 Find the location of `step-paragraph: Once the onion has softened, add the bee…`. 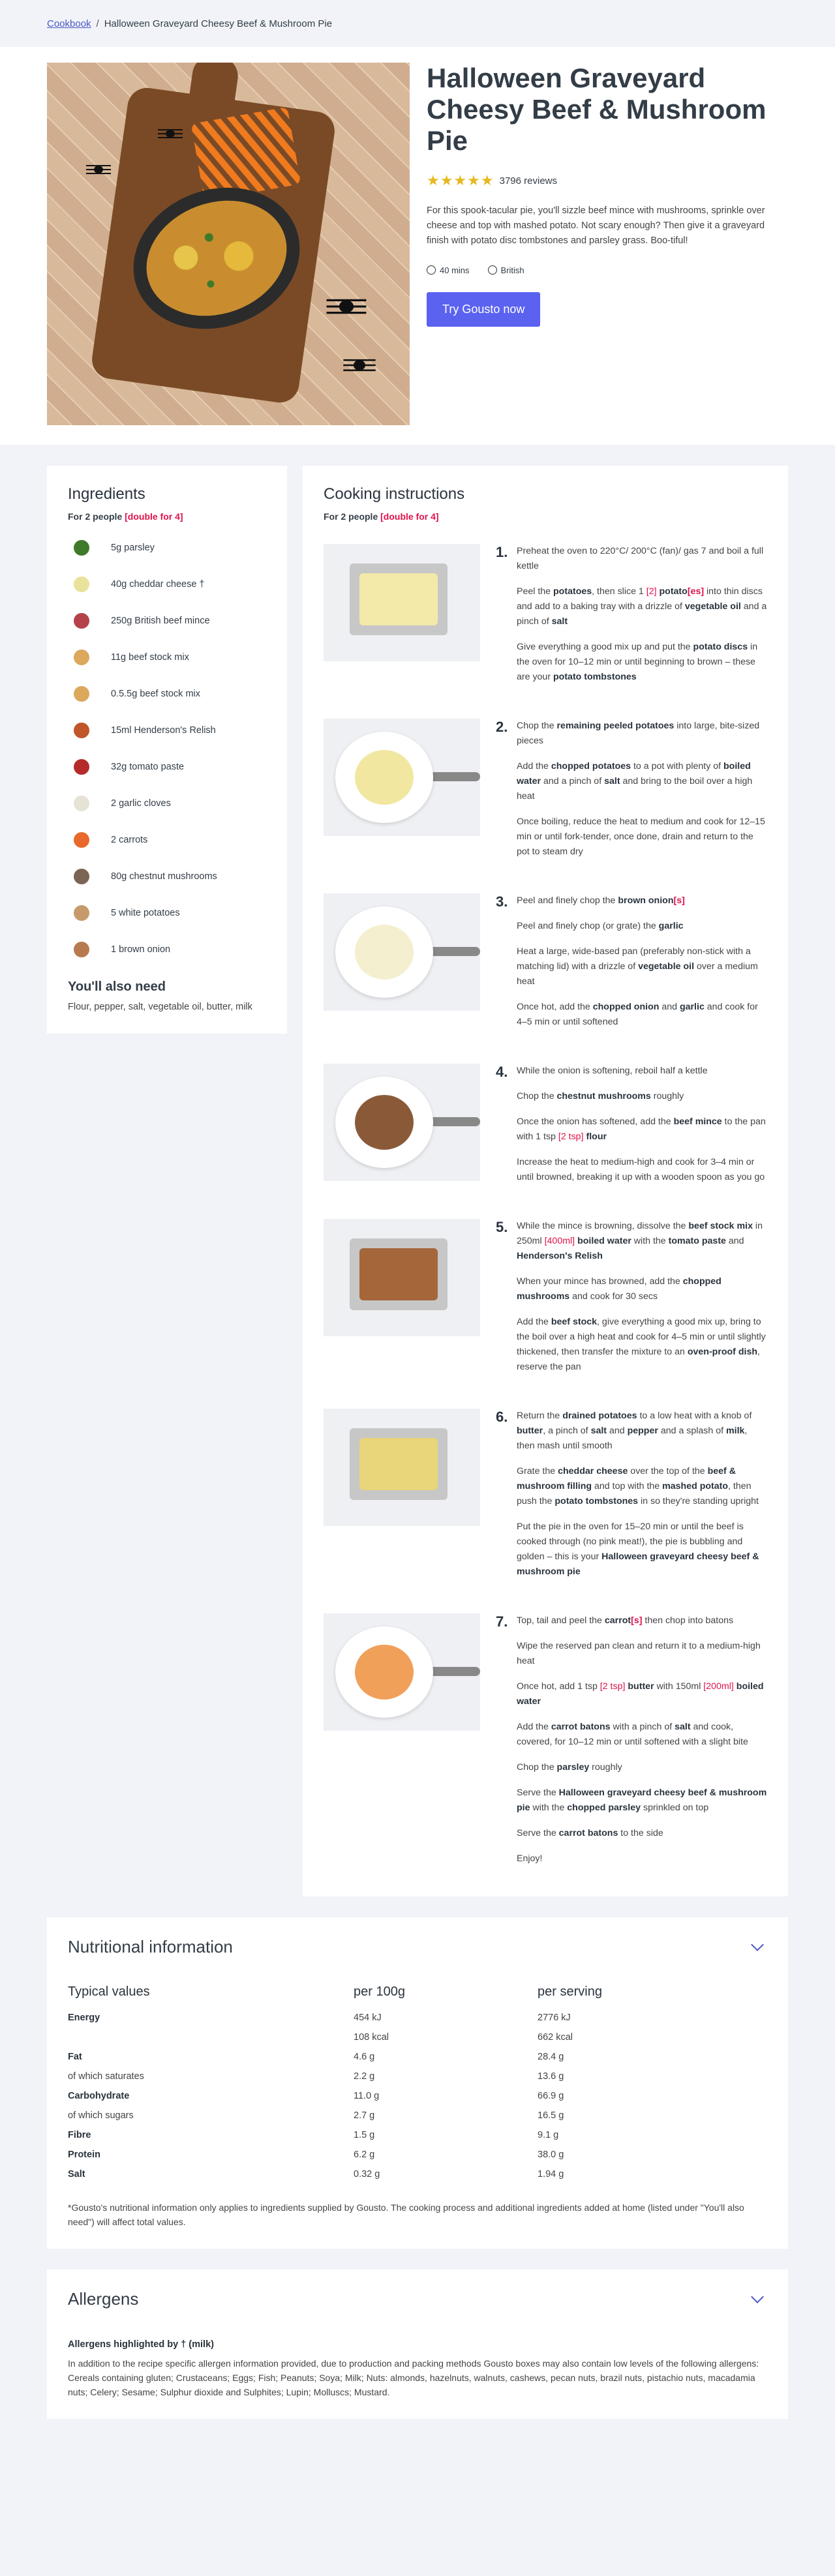

step-paragraph: Once the onion has softened, add the bee… is located at coordinates (642, 1129).